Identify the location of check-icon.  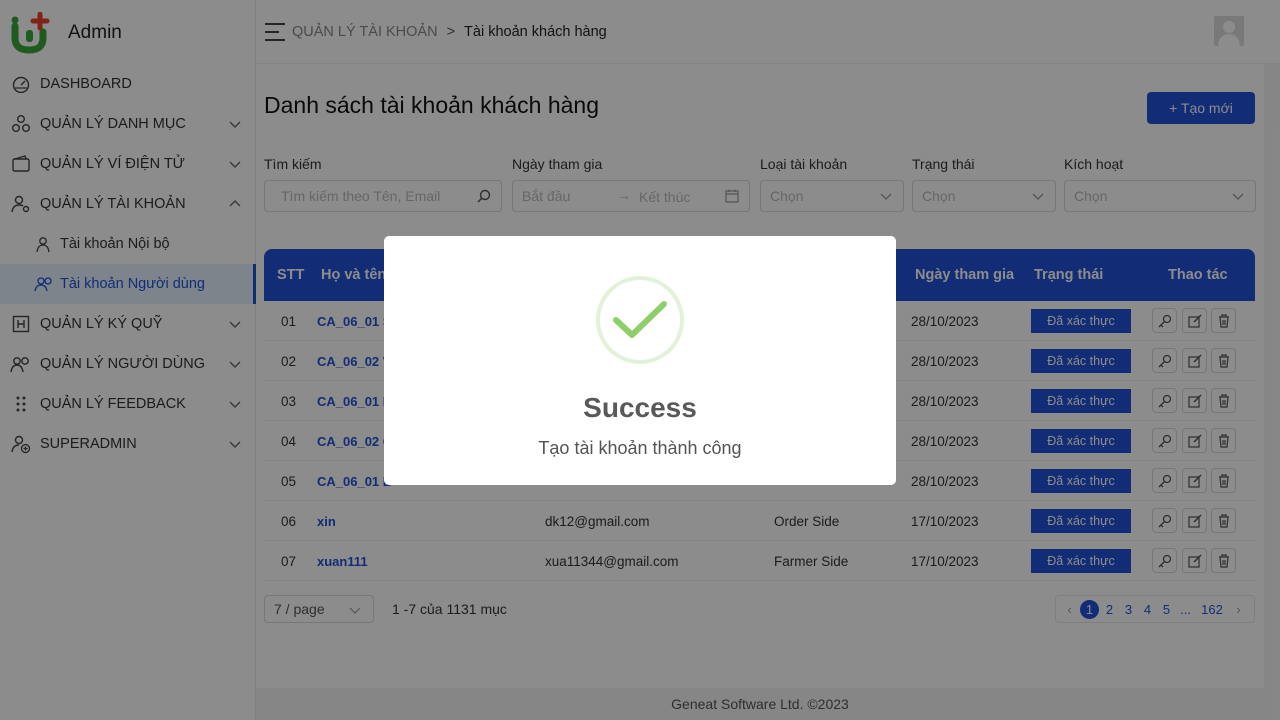
(640, 320).